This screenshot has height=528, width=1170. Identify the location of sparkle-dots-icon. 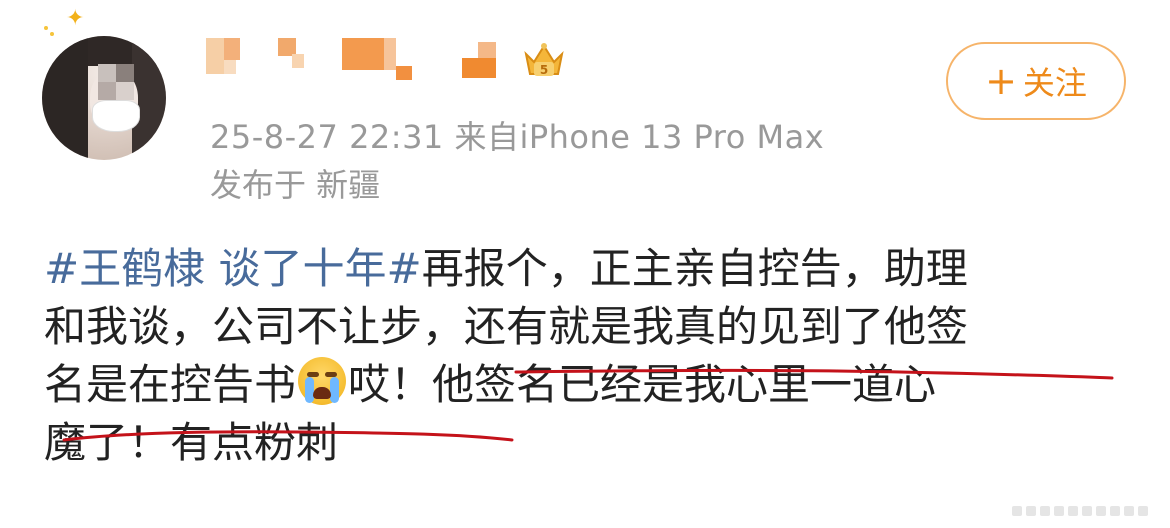
(49, 31).